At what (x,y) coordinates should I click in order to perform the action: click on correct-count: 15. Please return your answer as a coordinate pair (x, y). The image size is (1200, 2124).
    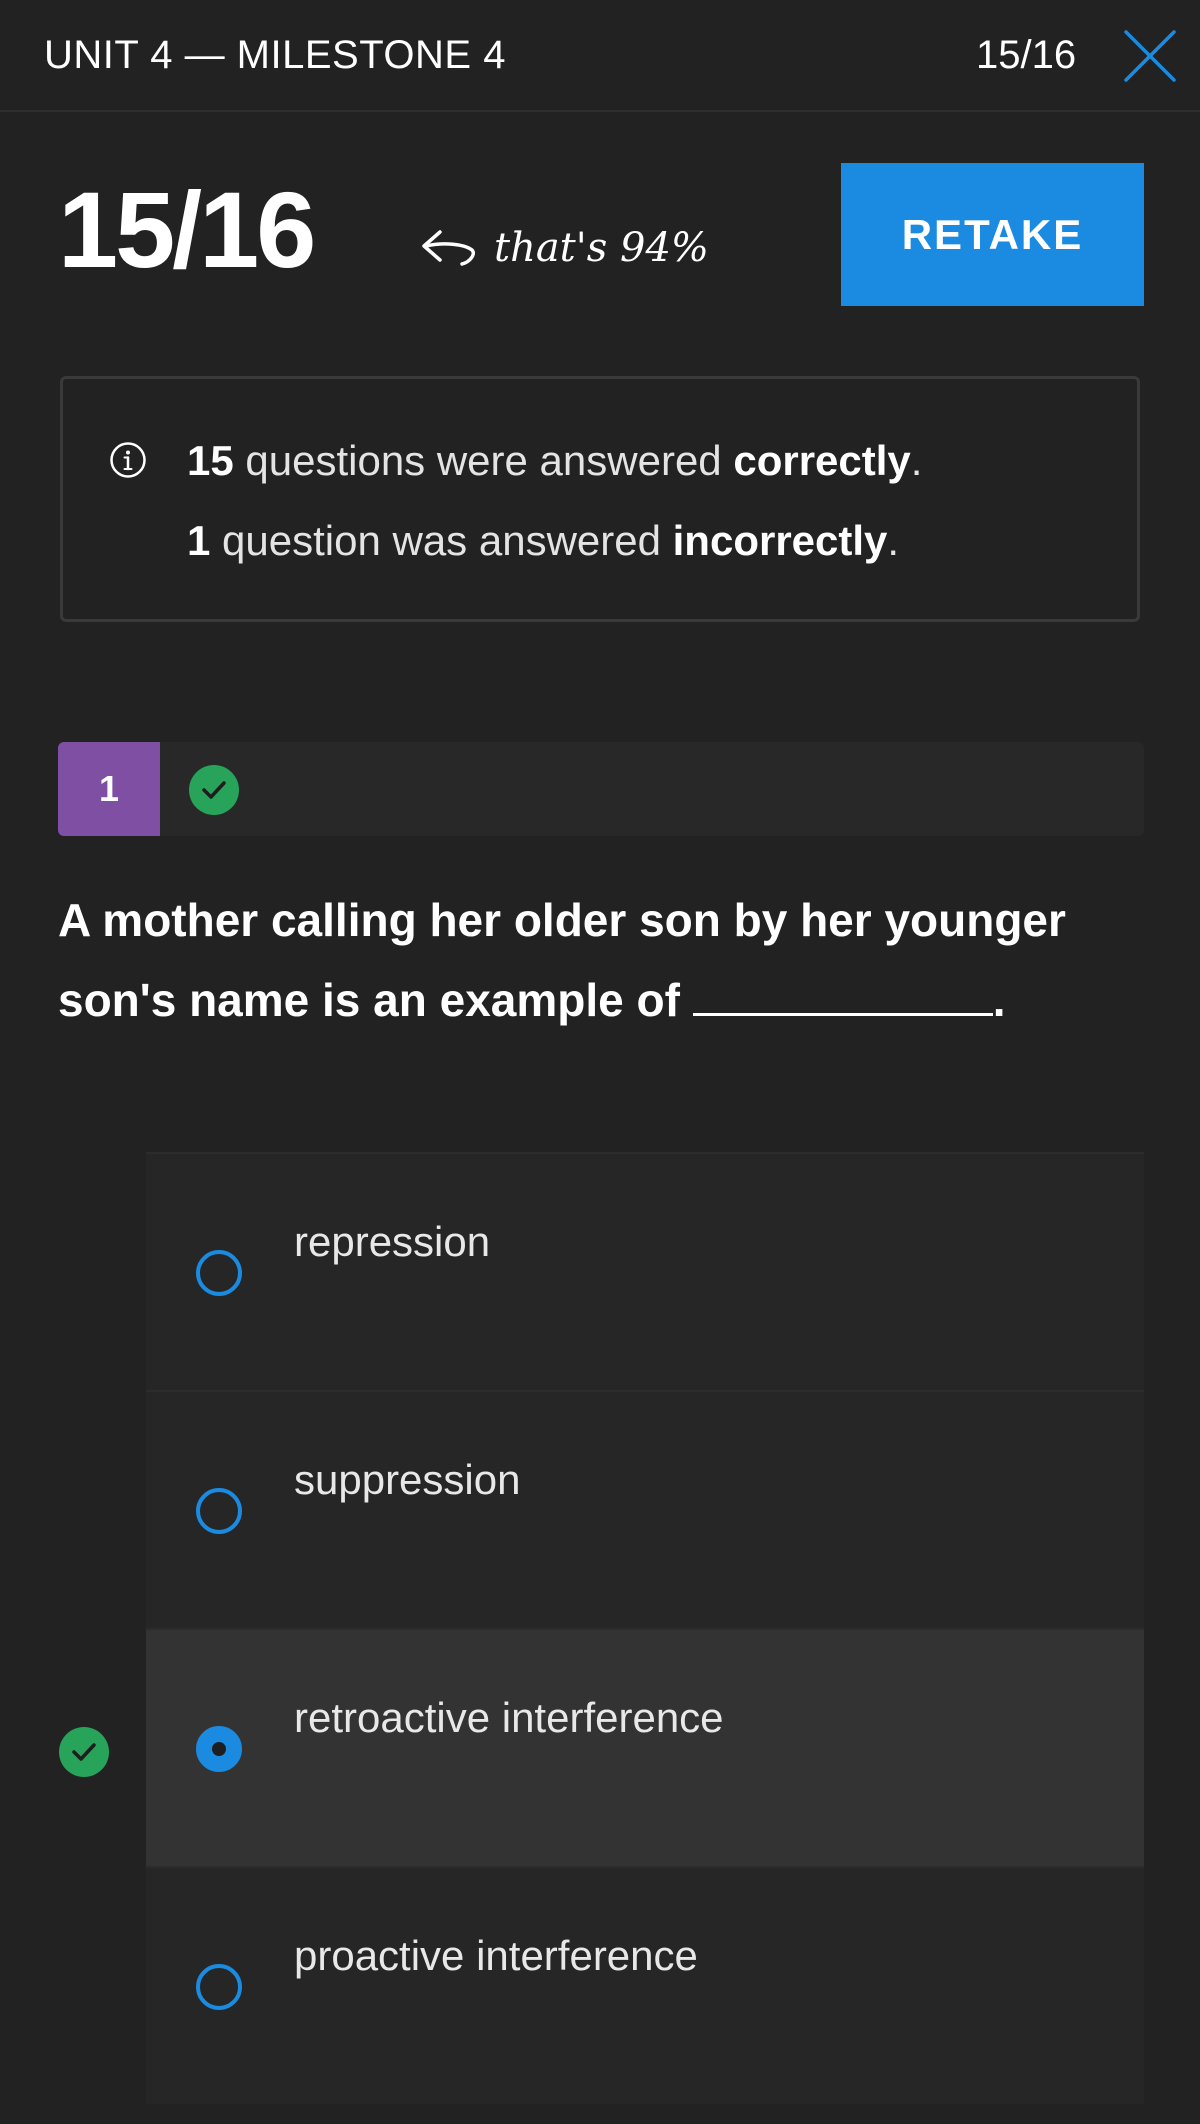
    Looking at the image, I should click on (210, 460).